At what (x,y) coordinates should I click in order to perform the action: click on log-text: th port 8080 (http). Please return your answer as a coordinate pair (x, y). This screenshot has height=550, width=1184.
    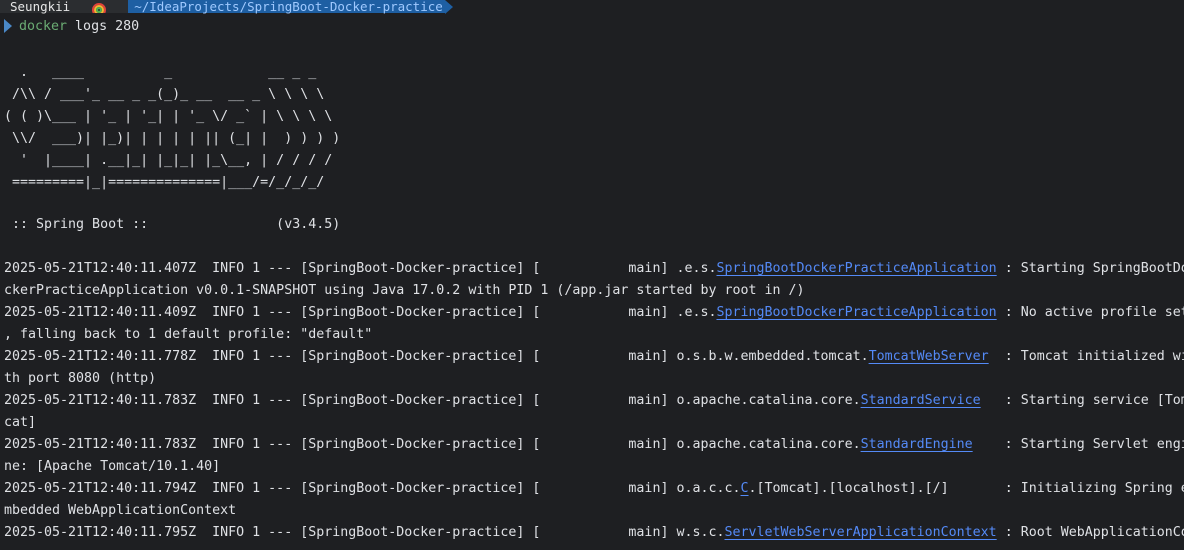
    Looking at the image, I should click on (80, 378).